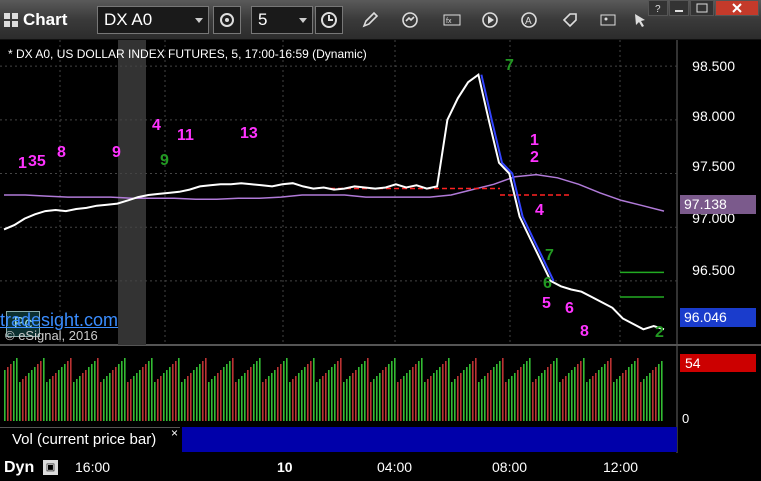 The height and width of the screenshot is (481, 761). What do you see at coordinates (11, 20) in the screenshot?
I see `grid-icon` at bounding box center [11, 20].